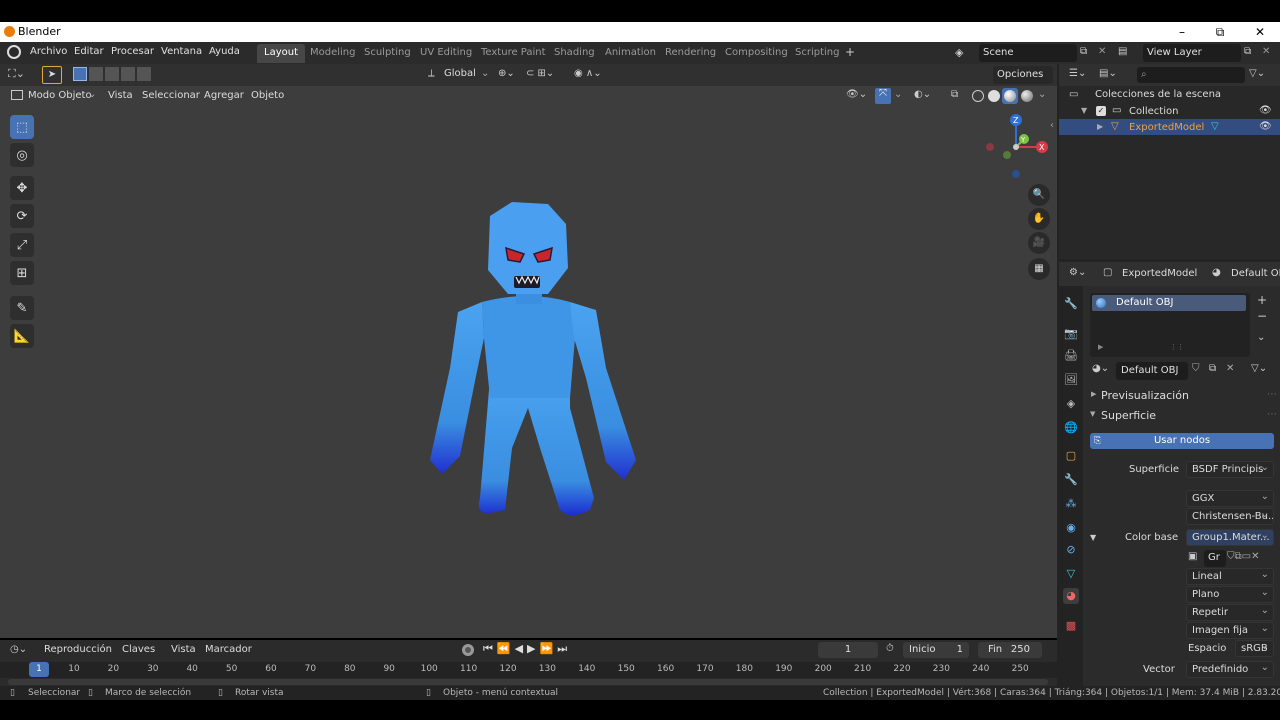 Image resolution: width=1280 pixels, height=720 pixels. I want to click on editor-type-icon: ⛶⌄, so click(16, 74).